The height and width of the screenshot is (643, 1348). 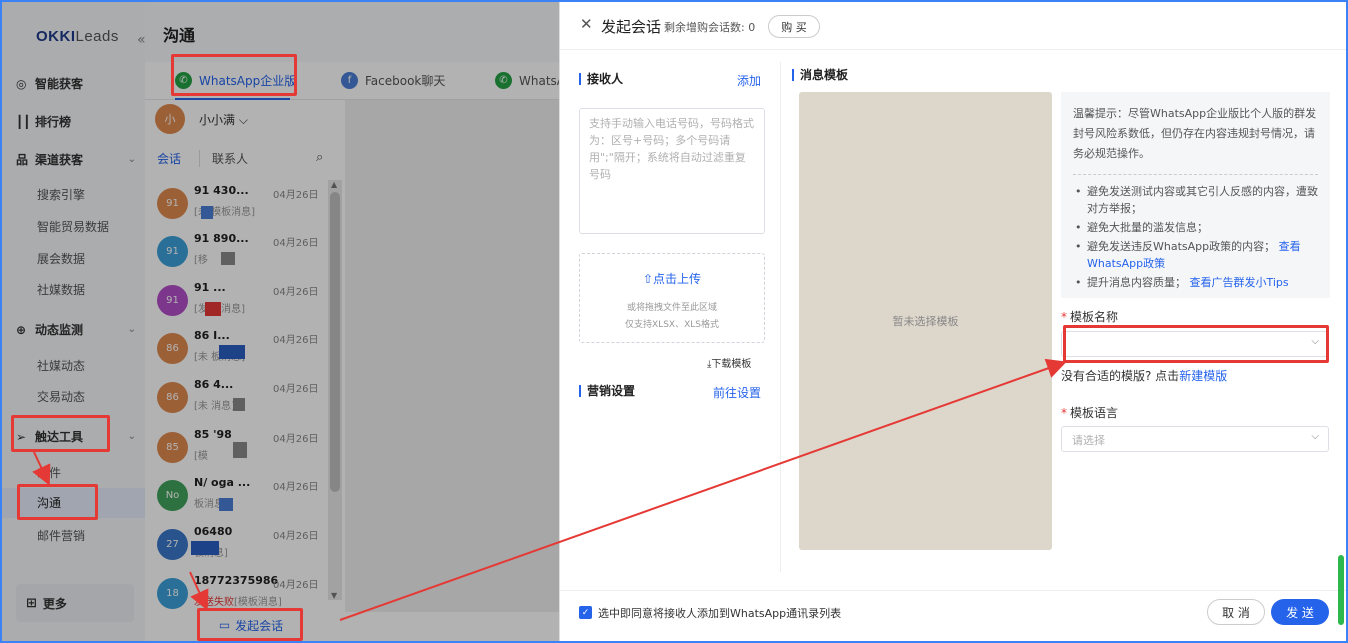 I want to click on start-chat-button: ▭ 发起会话, so click(x=251, y=625).